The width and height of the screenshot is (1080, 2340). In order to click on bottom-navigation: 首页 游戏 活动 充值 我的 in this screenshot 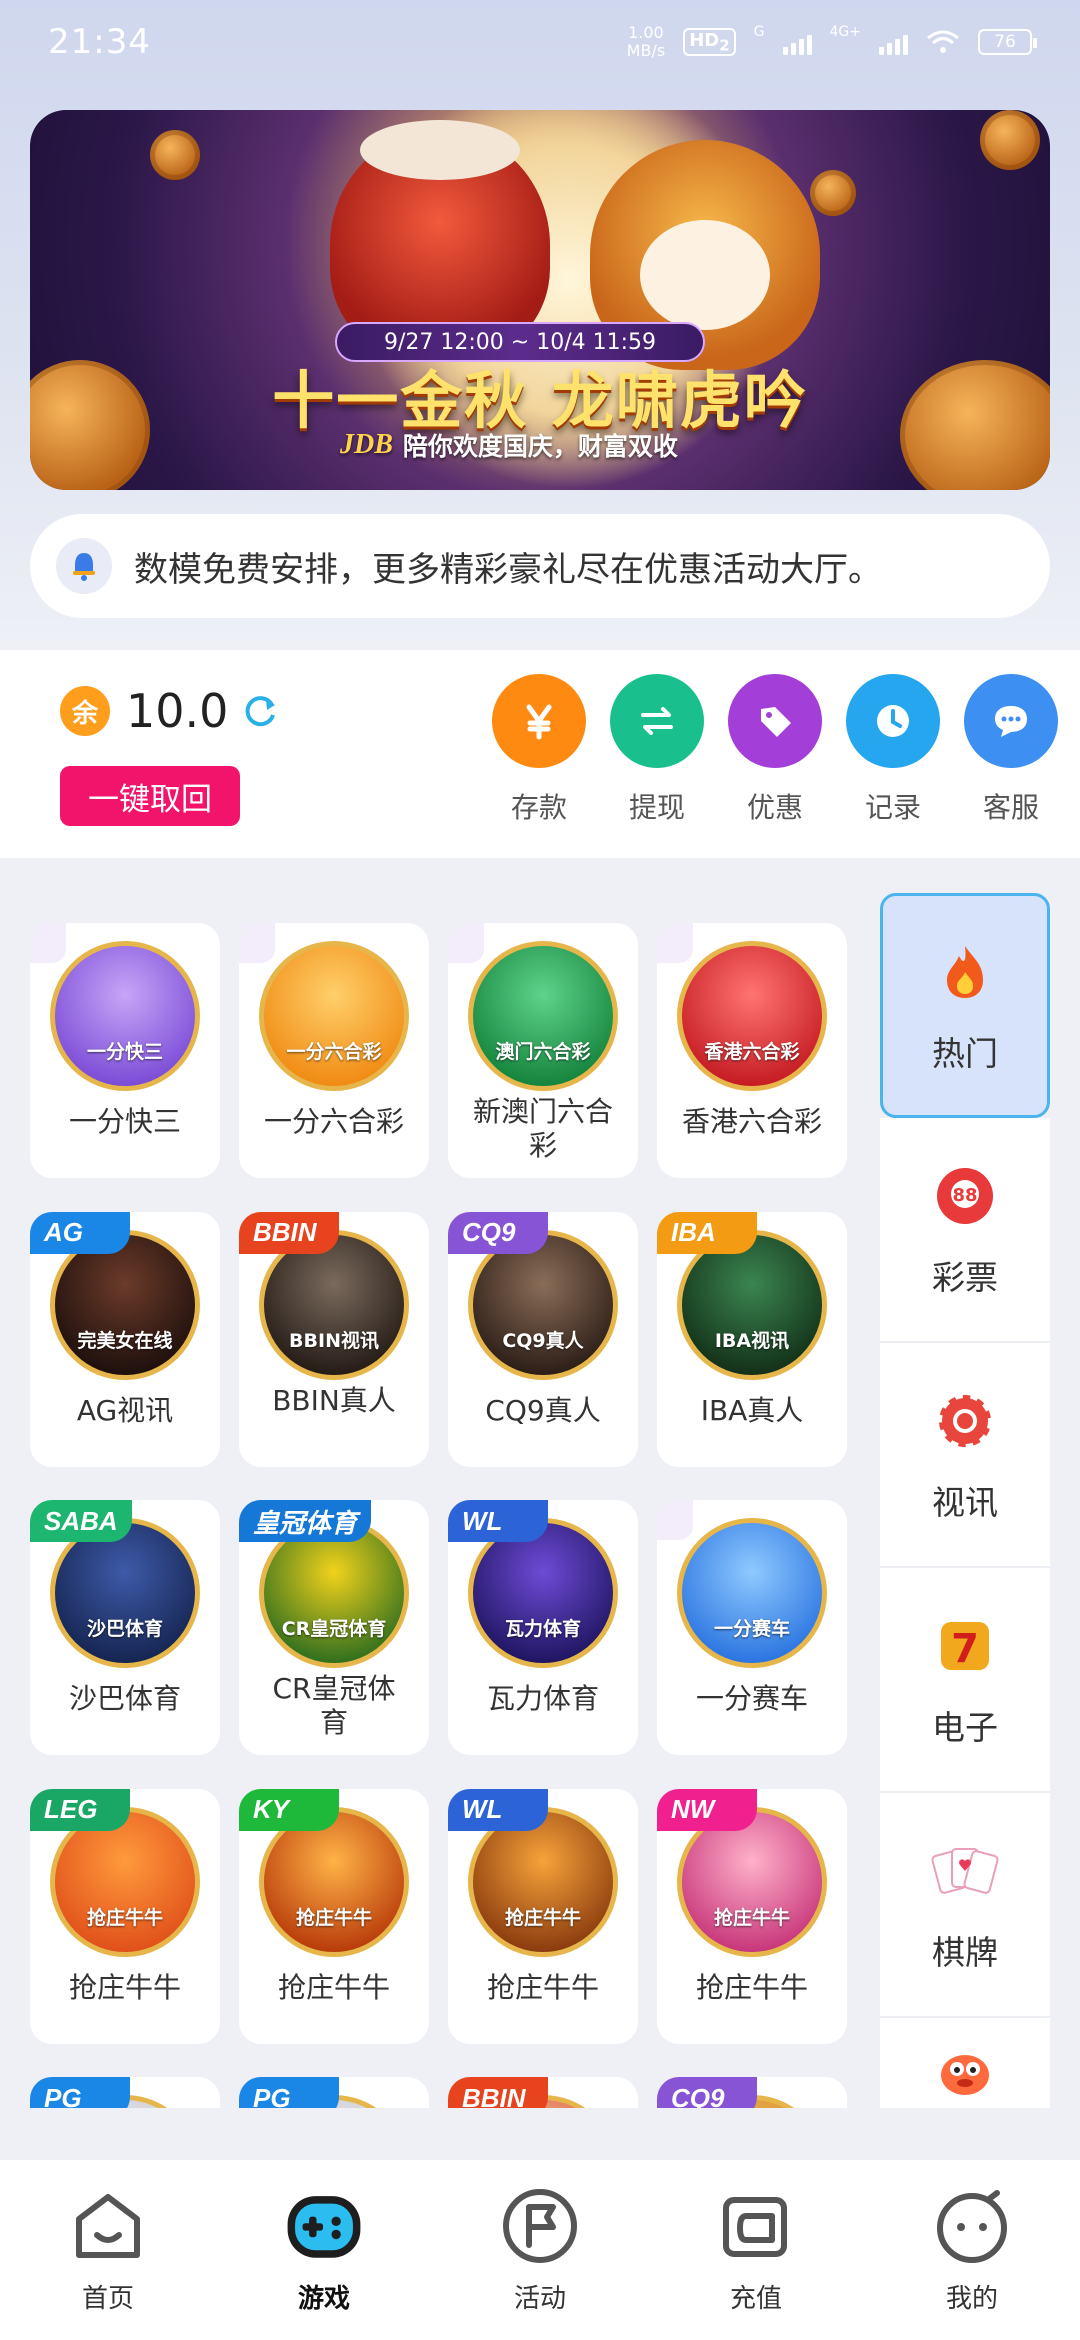, I will do `click(540, 2250)`.